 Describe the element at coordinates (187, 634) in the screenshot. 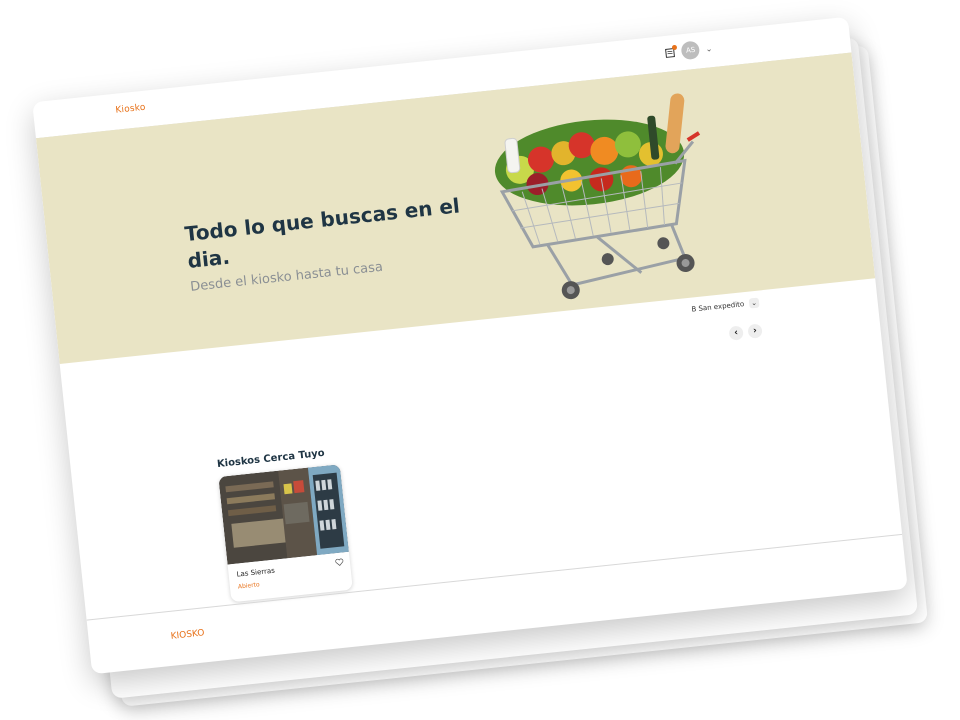

I see `footer-logo: KIOSKO` at that location.